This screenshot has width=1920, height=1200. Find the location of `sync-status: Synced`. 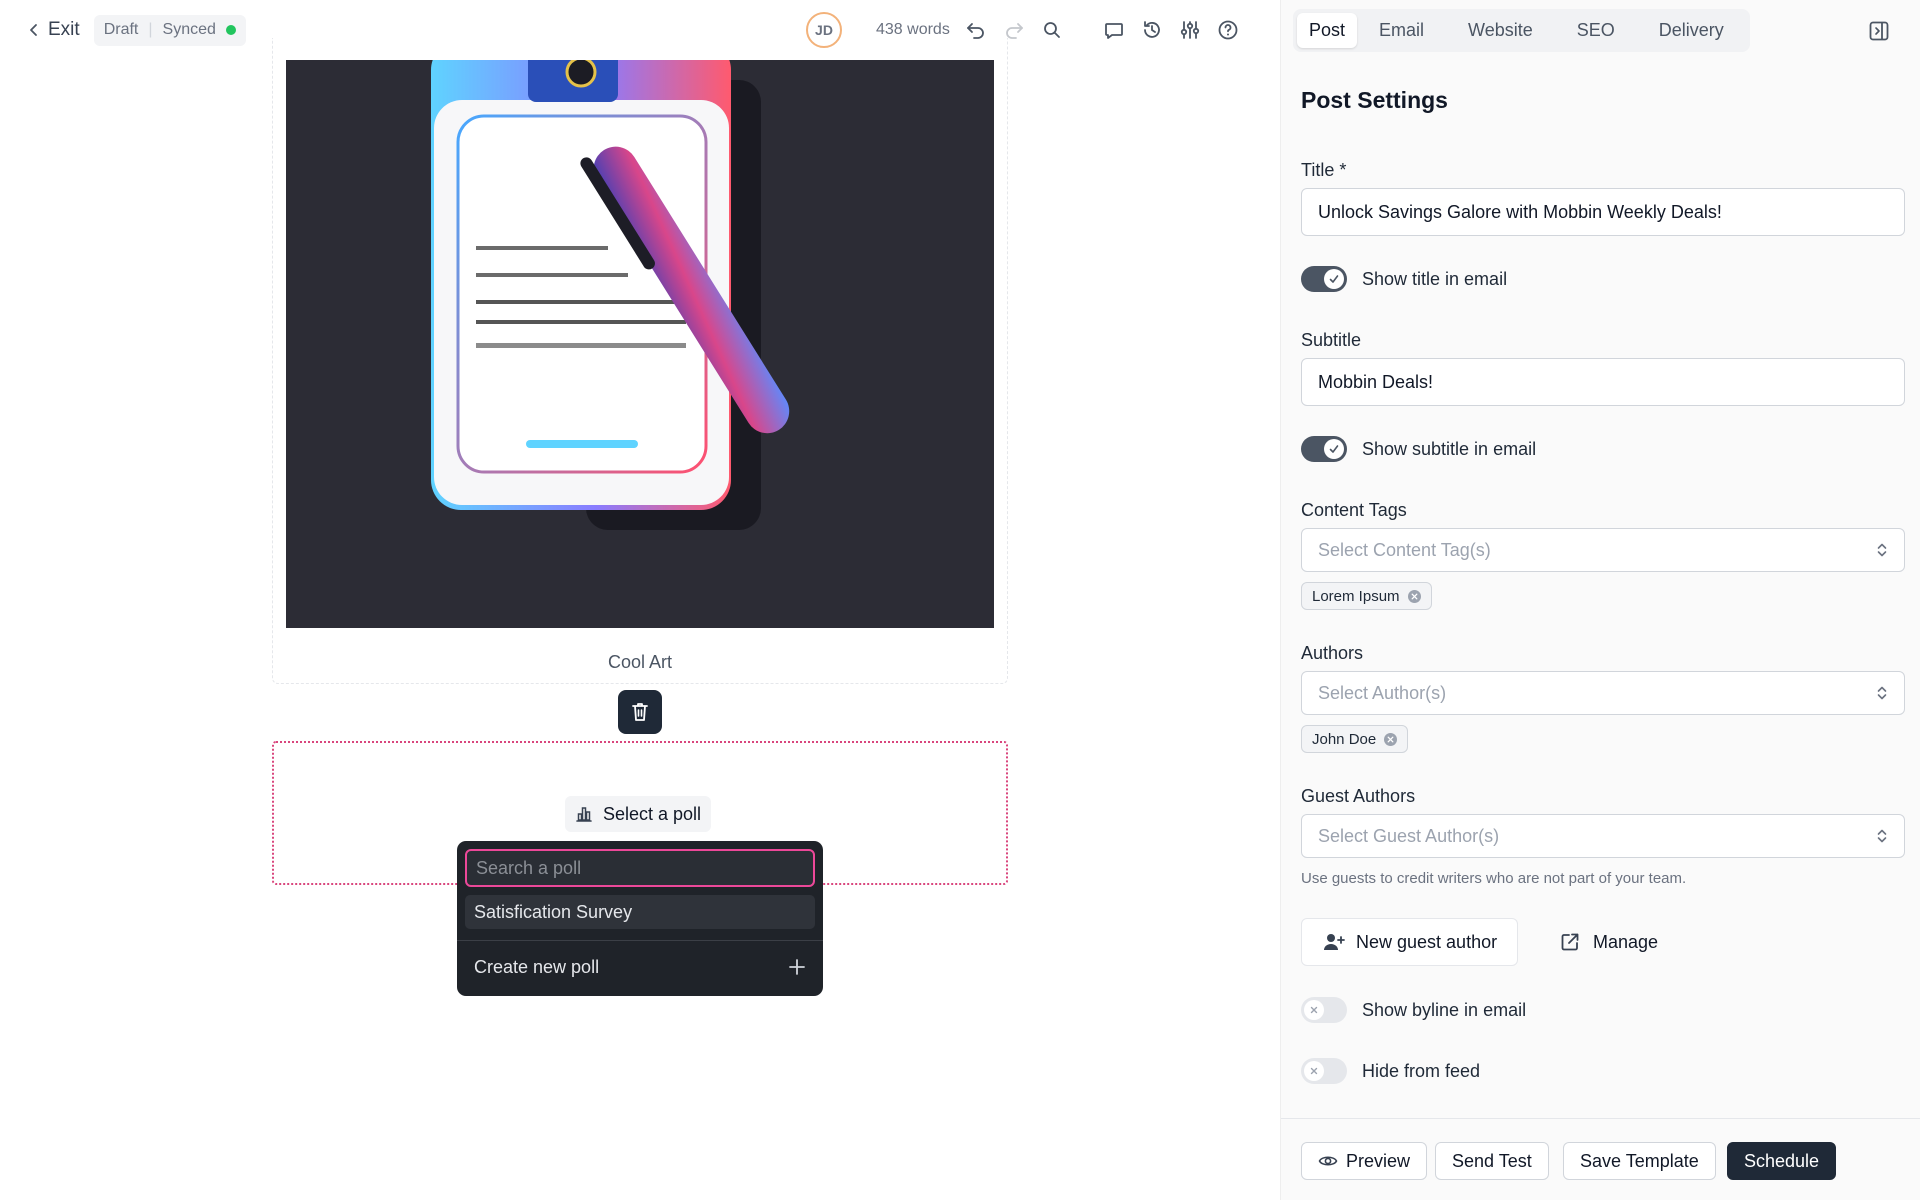

sync-status: Synced is located at coordinates (189, 29).